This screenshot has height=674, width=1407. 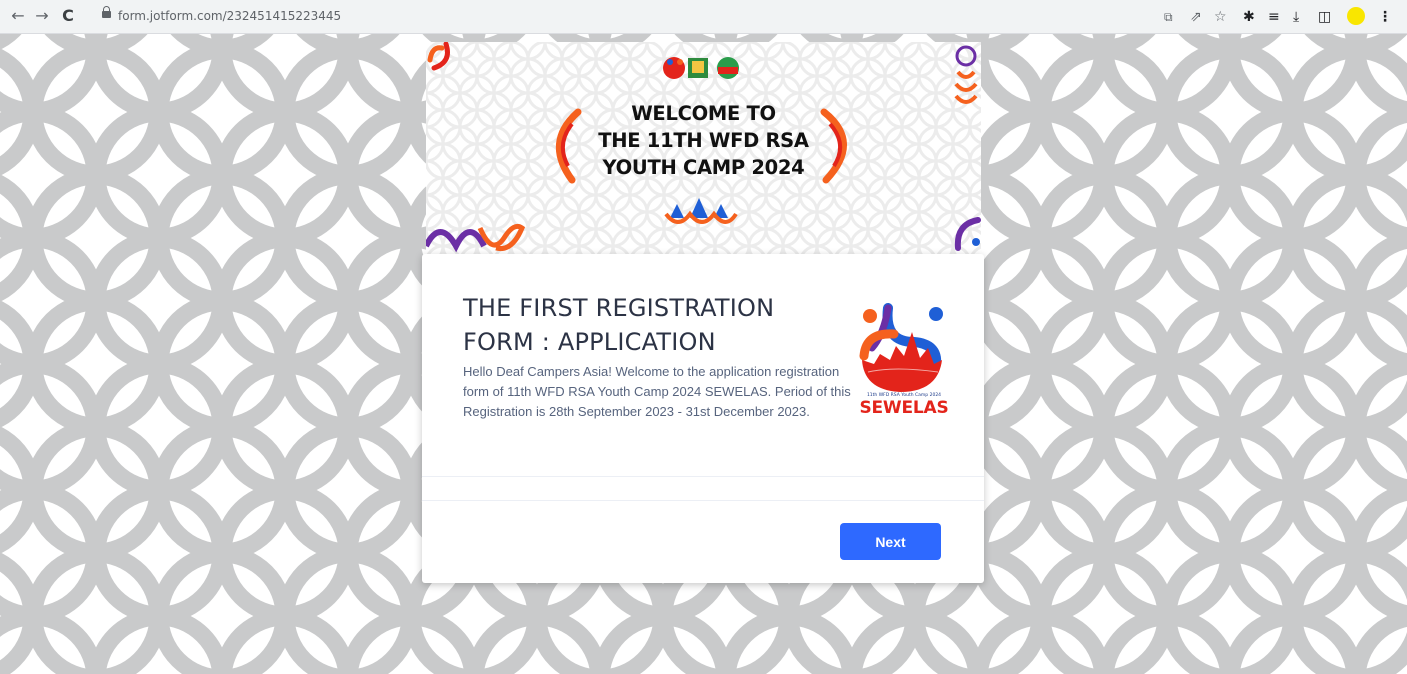 What do you see at coordinates (703, 167) in the screenshot?
I see `welcome-line-3: YOUTH CAMP 2024` at bounding box center [703, 167].